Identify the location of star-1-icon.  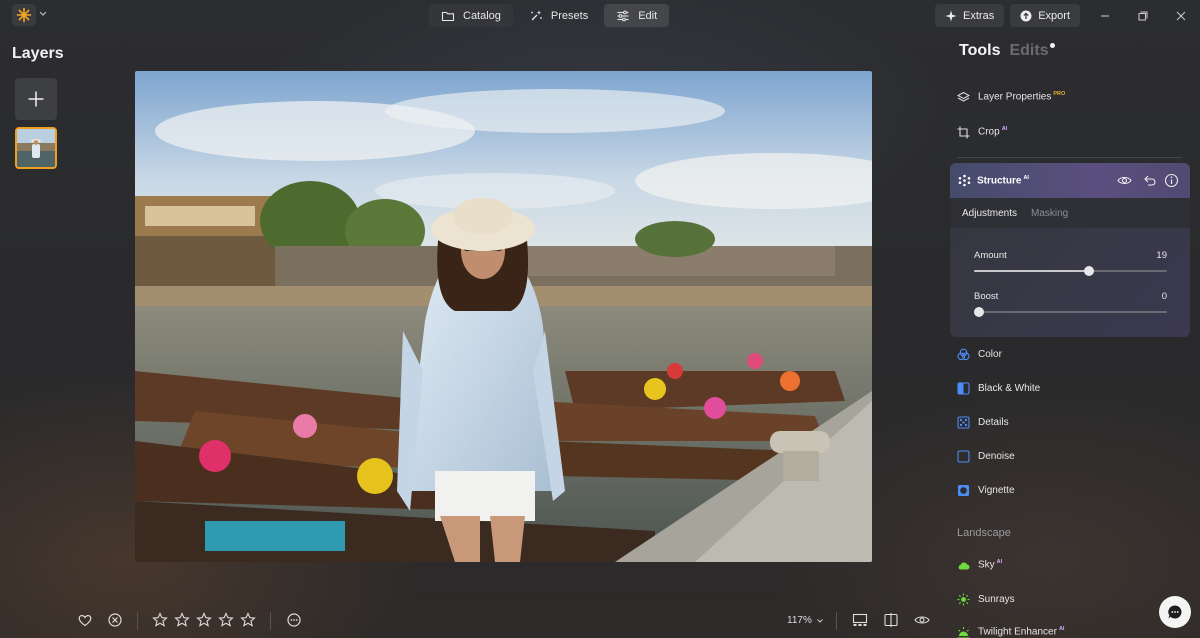
(160, 620).